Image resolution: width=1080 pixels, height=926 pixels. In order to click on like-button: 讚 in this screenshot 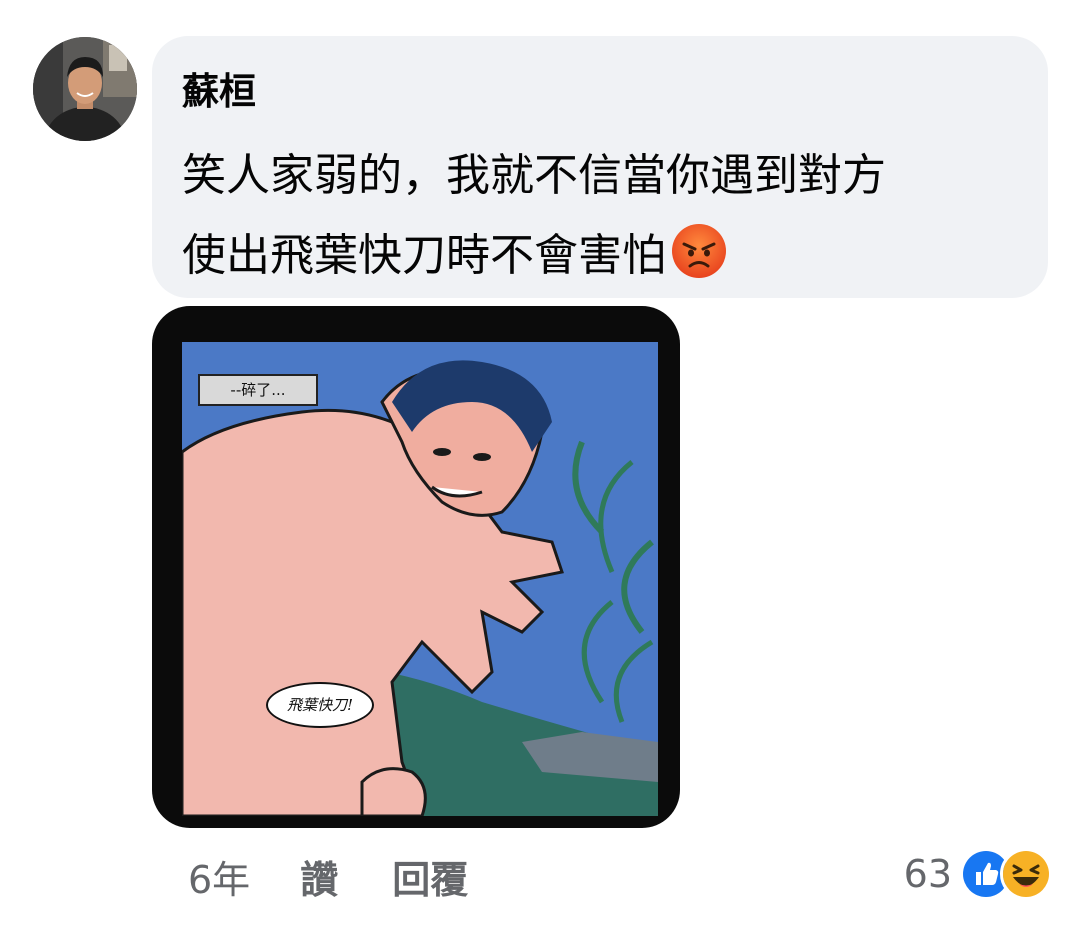, I will do `click(319, 876)`.